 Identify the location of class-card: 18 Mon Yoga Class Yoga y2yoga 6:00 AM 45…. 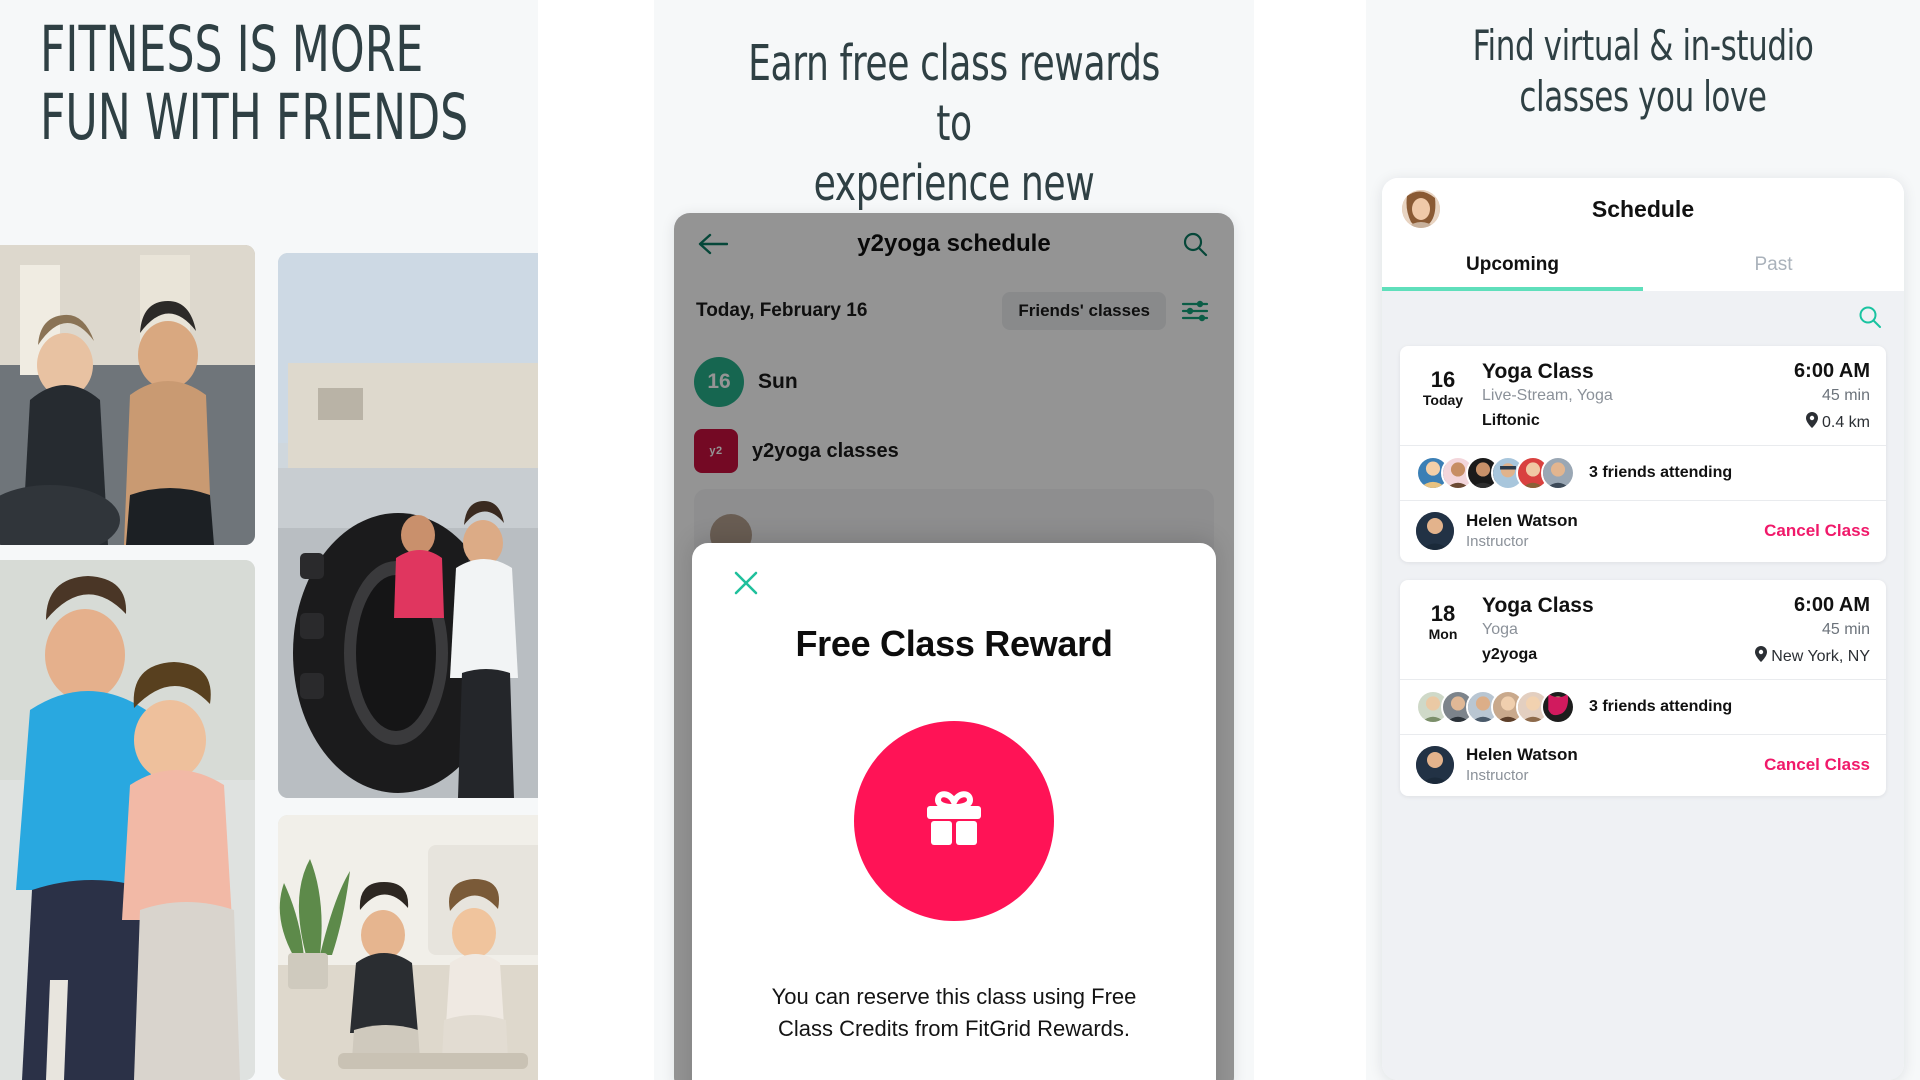
(1643, 688).